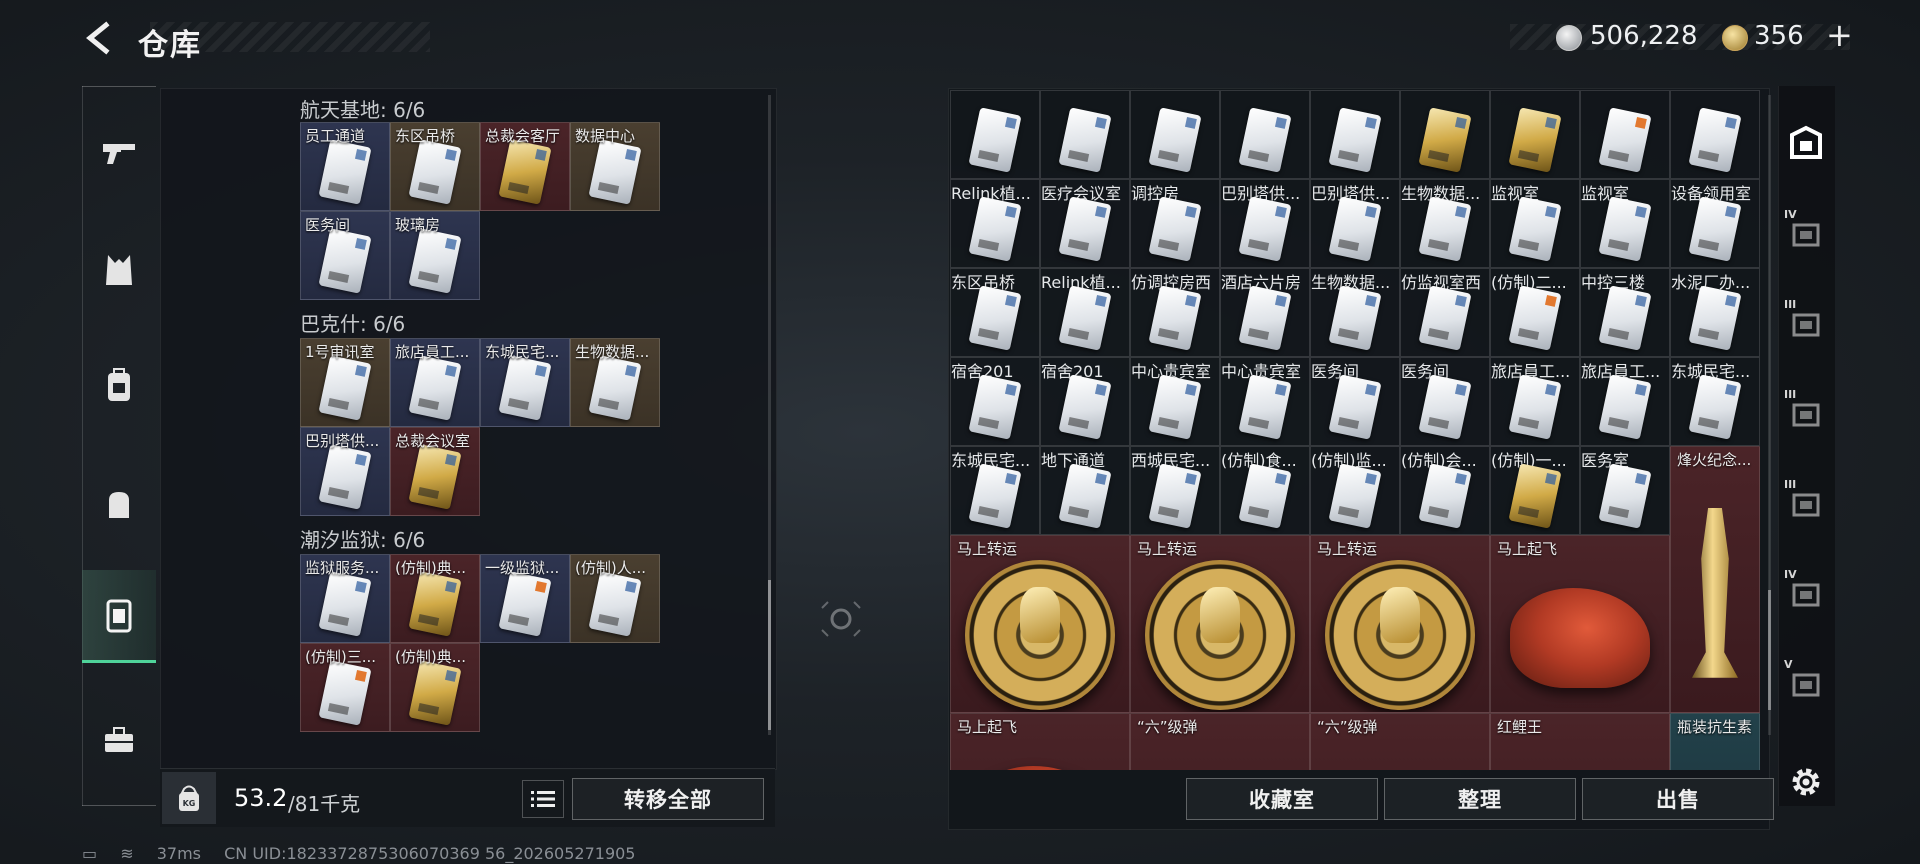  Describe the element at coordinates (1806, 325) in the screenshot. I see `rnav-tier-2: III` at that location.